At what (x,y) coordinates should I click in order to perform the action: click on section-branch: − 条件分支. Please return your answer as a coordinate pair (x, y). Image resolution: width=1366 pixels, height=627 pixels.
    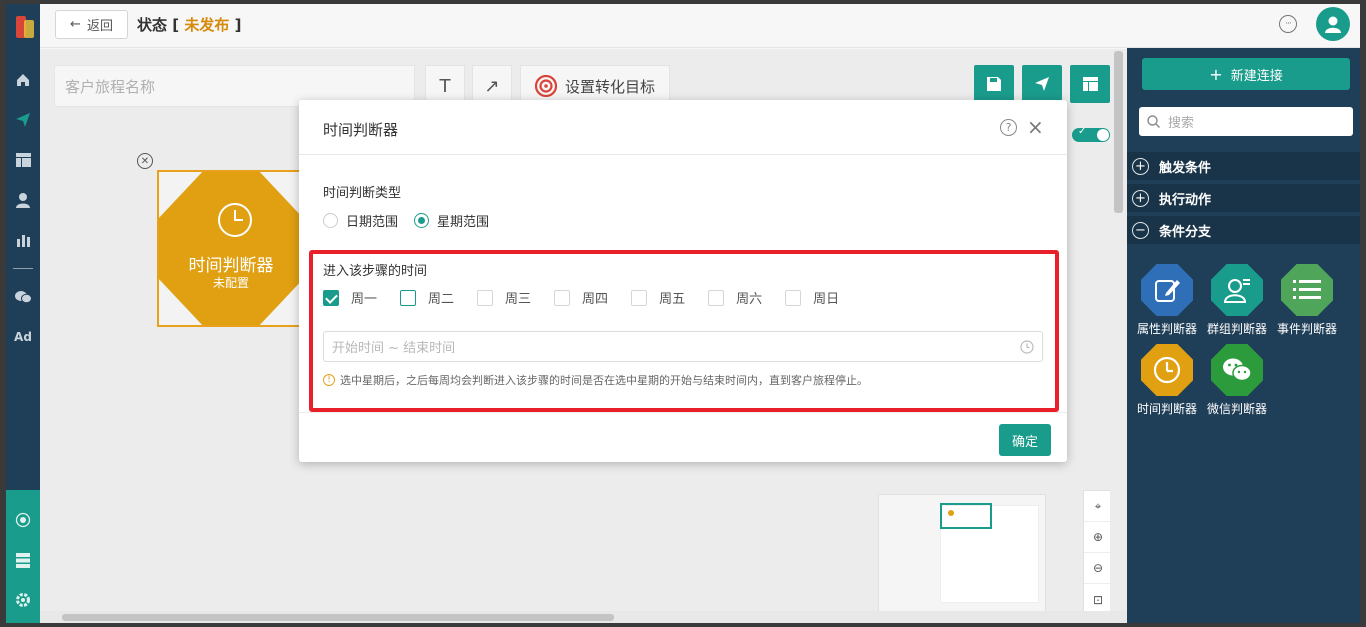
    Looking at the image, I should click on (1243, 230).